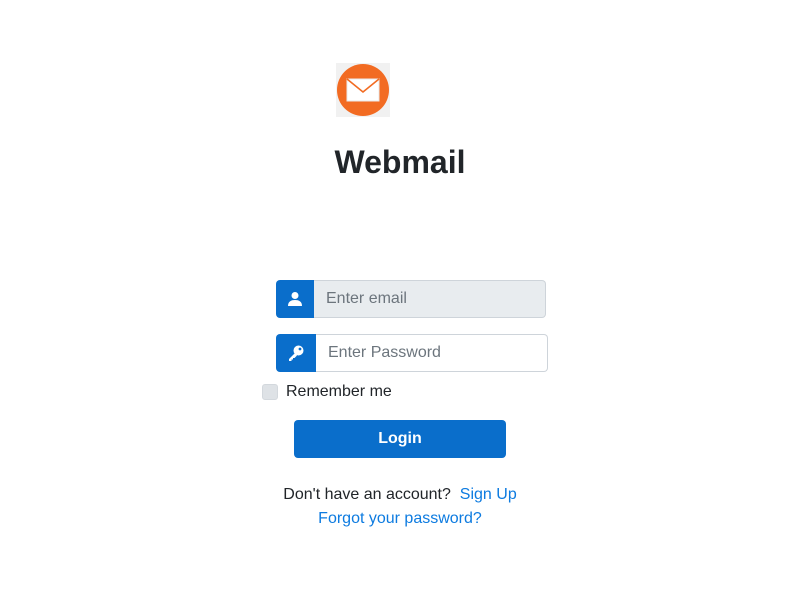  I want to click on login-button: Login, so click(400, 439).